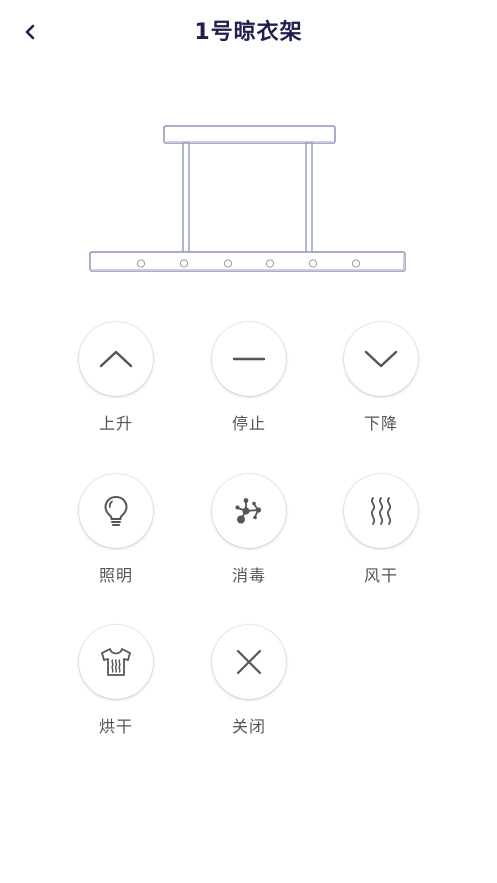  I want to click on shirt-dry-icon, so click(116, 662).